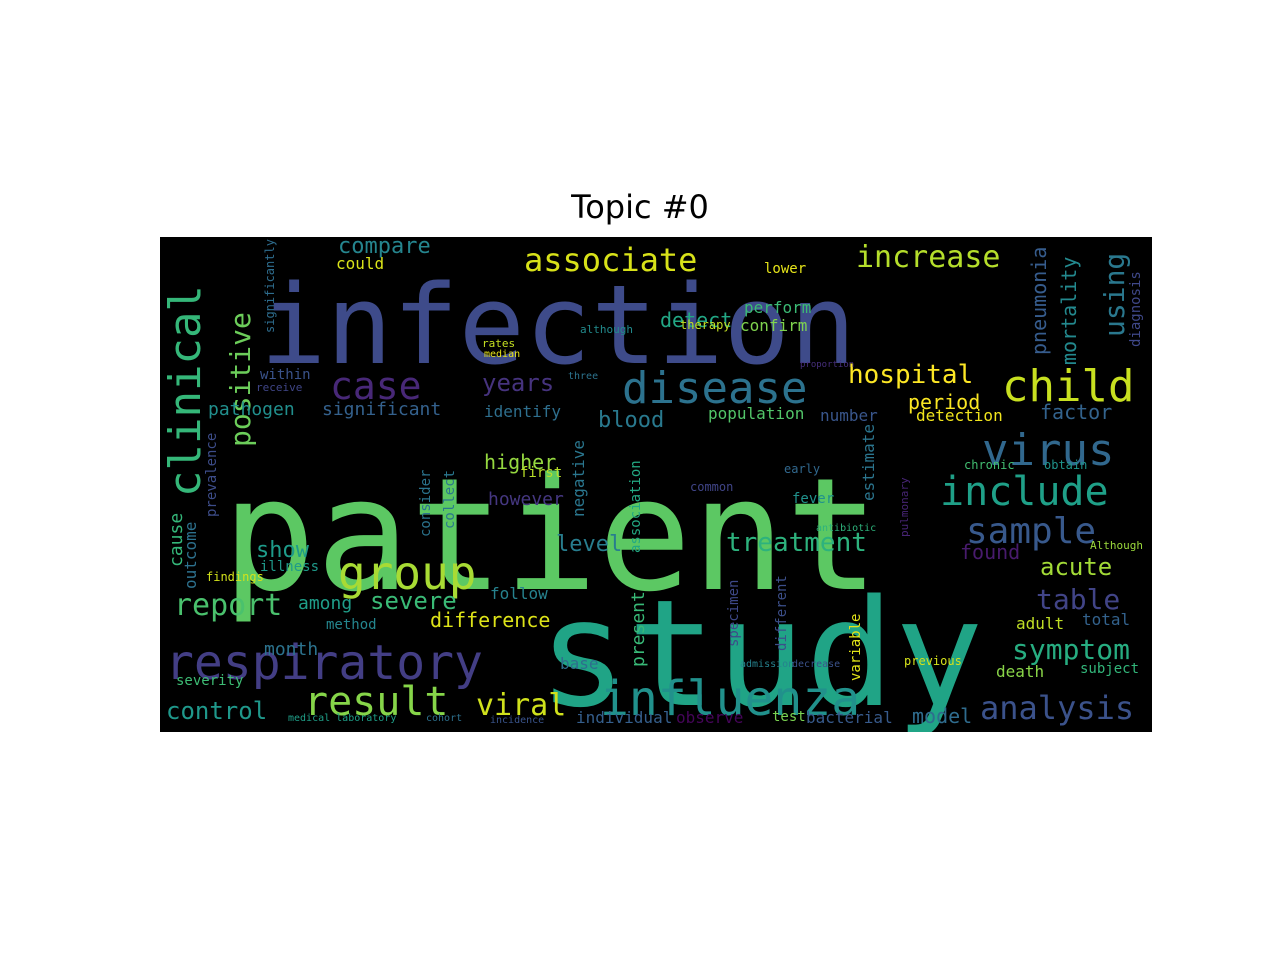 The image size is (1280, 960). What do you see at coordinates (638, 629) in the screenshot?
I see `word-present: present` at bounding box center [638, 629].